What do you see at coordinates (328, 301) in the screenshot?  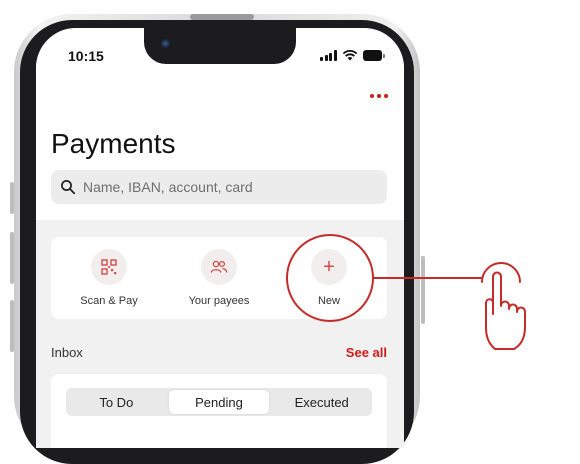 I see `new-payment-label: New` at bounding box center [328, 301].